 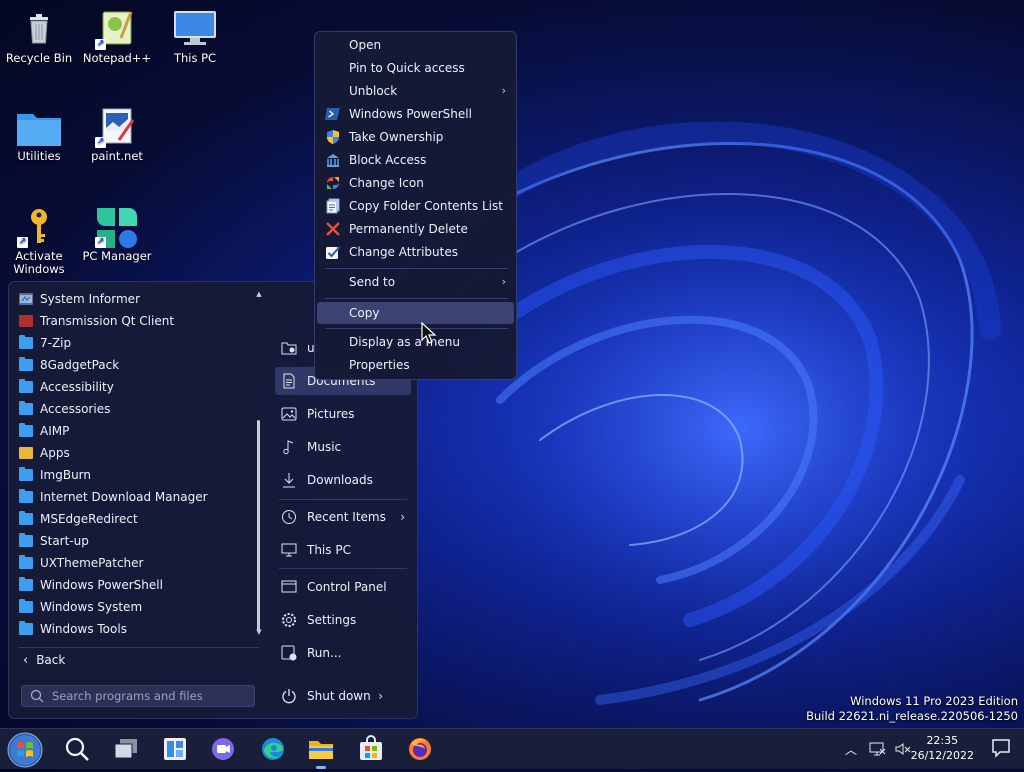 I want to click on task-view-button, so click(x=126, y=749).